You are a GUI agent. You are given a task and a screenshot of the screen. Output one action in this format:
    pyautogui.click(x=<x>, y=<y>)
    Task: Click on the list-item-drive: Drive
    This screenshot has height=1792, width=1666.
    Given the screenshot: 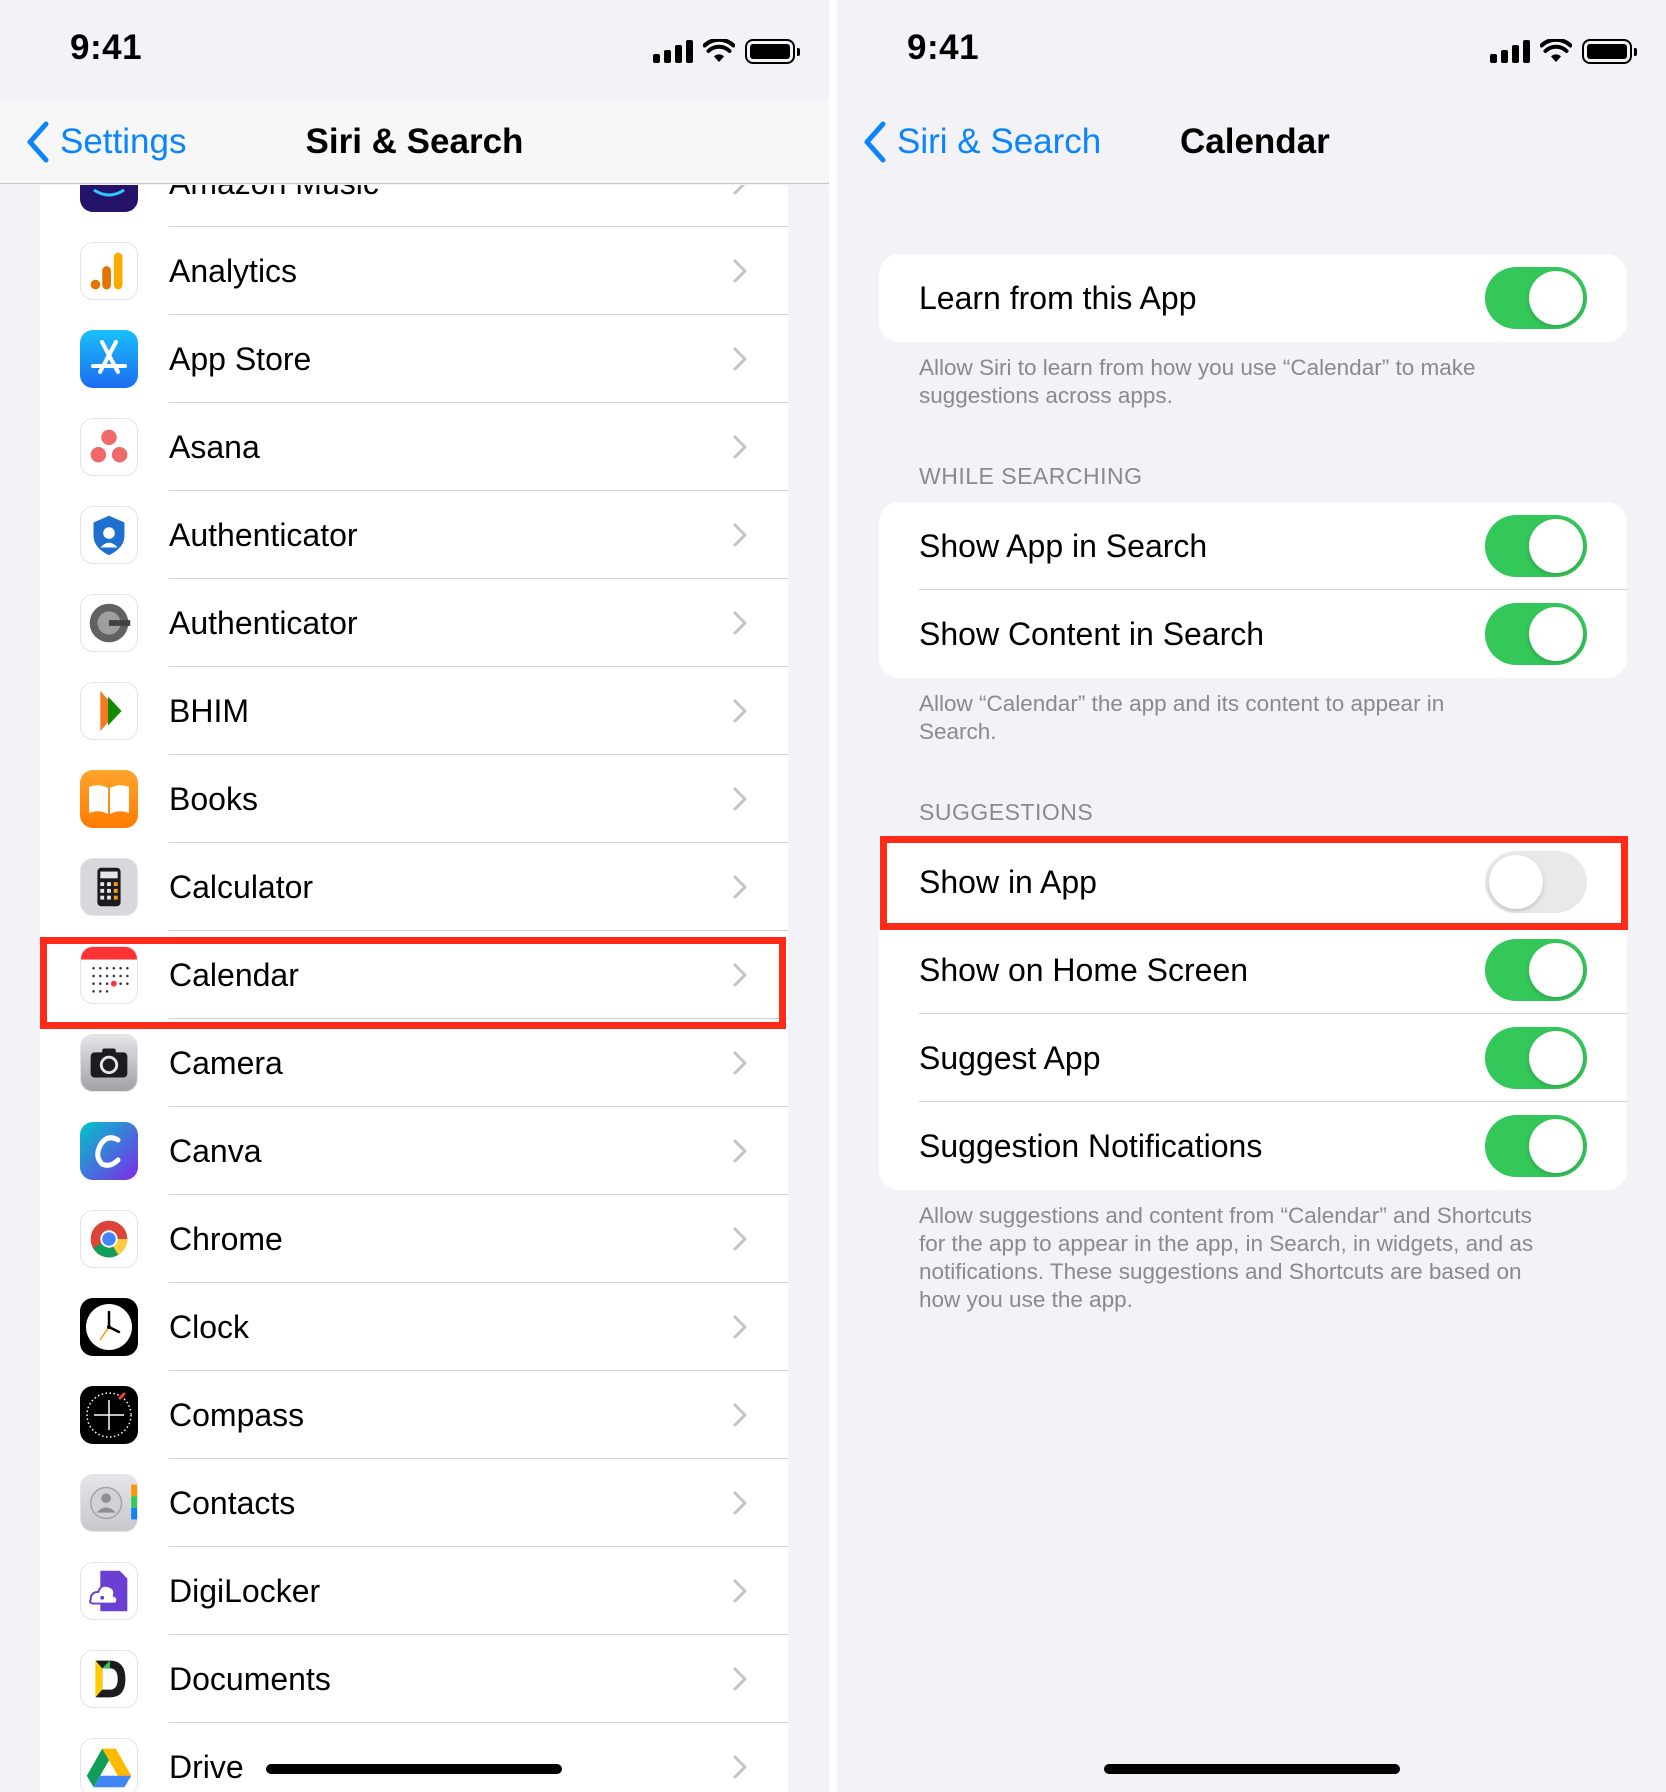 What is the action you would take?
    pyautogui.click(x=414, y=1757)
    